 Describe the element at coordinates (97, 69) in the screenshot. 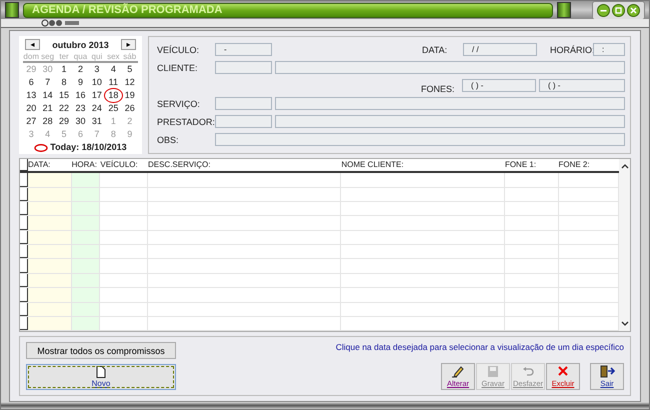

I see `calendar-day: 3` at that location.